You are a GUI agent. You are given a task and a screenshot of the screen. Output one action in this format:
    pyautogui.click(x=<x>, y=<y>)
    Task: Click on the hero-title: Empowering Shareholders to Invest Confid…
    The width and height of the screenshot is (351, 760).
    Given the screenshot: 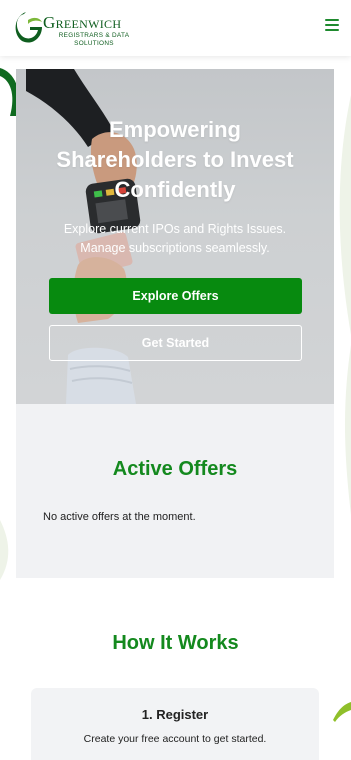 What is the action you would take?
    pyautogui.click(x=175, y=160)
    